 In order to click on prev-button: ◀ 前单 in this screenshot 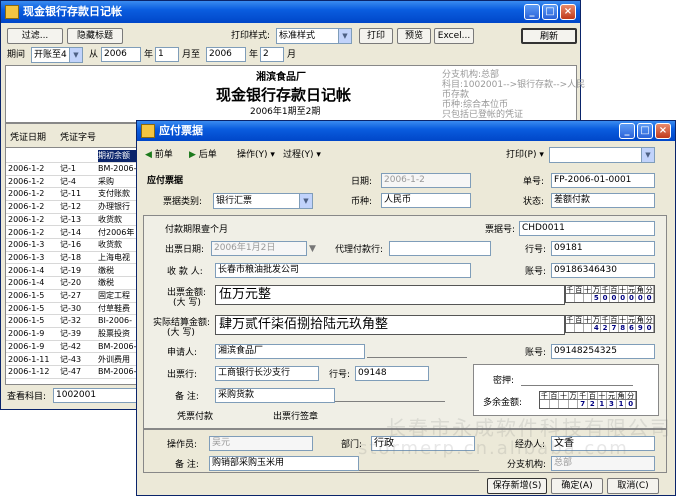, I will do `click(159, 155)`.